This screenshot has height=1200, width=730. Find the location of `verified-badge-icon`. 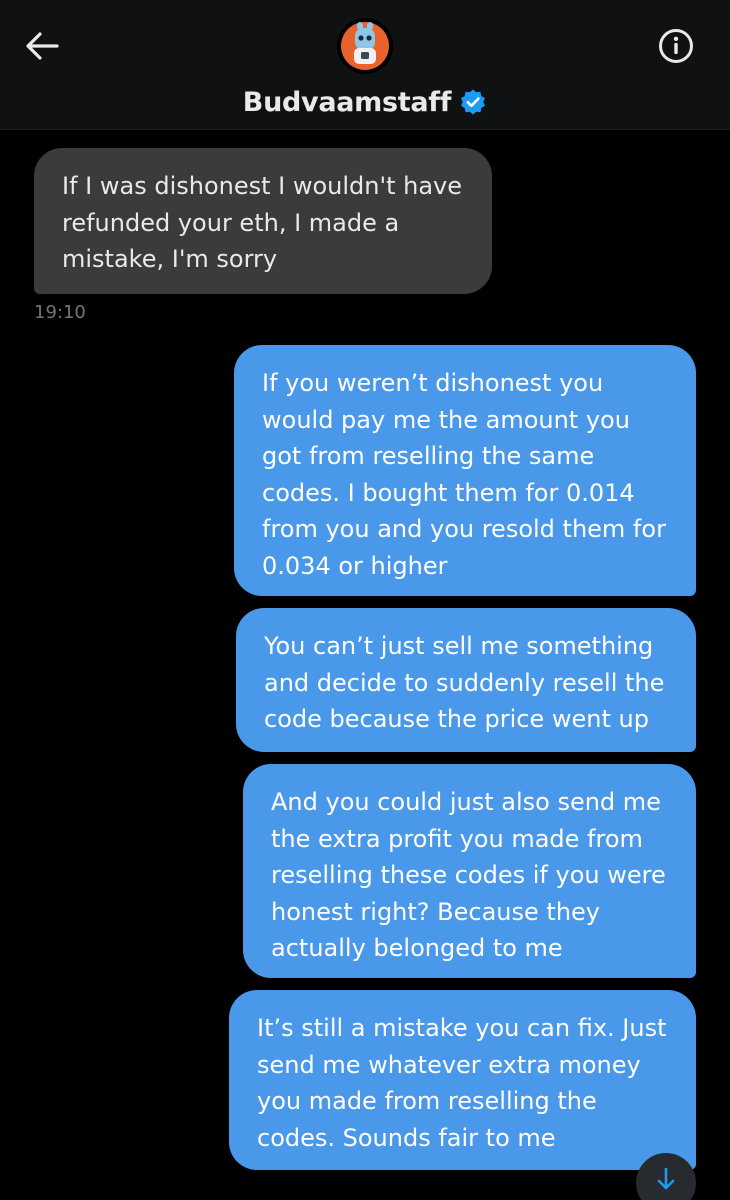

verified-badge-icon is located at coordinates (473, 102).